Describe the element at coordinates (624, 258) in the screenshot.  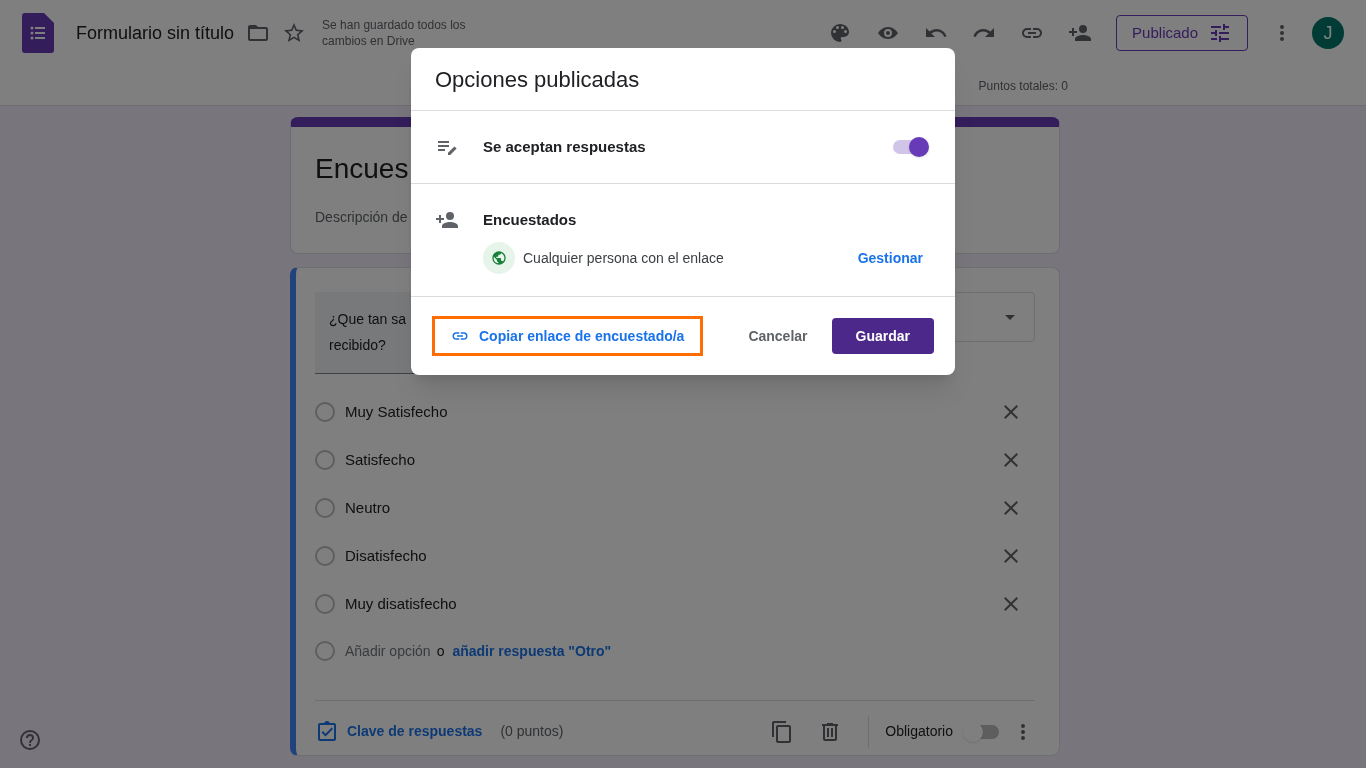
I see `access-text: Cualquier persona con el enlace` at that location.